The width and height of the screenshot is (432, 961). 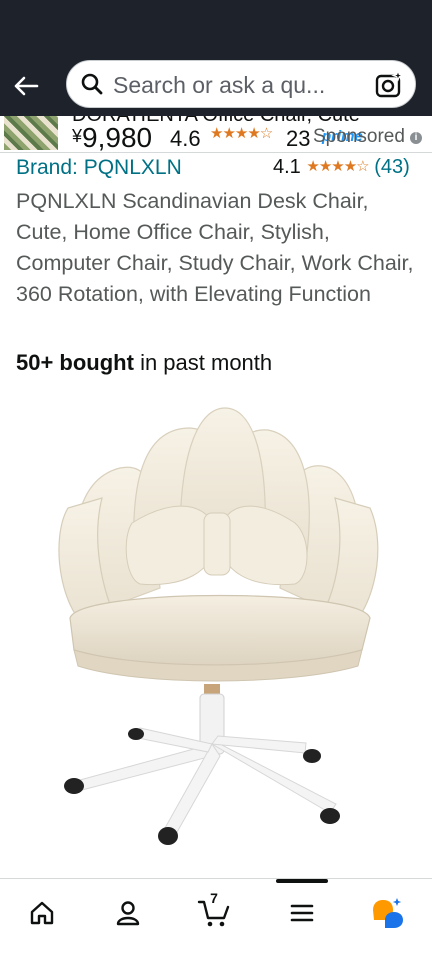 What do you see at coordinates (359, 136) in the screenshot?
I see `sponsored-label: Sponsored` at bounding box center [359, 136].